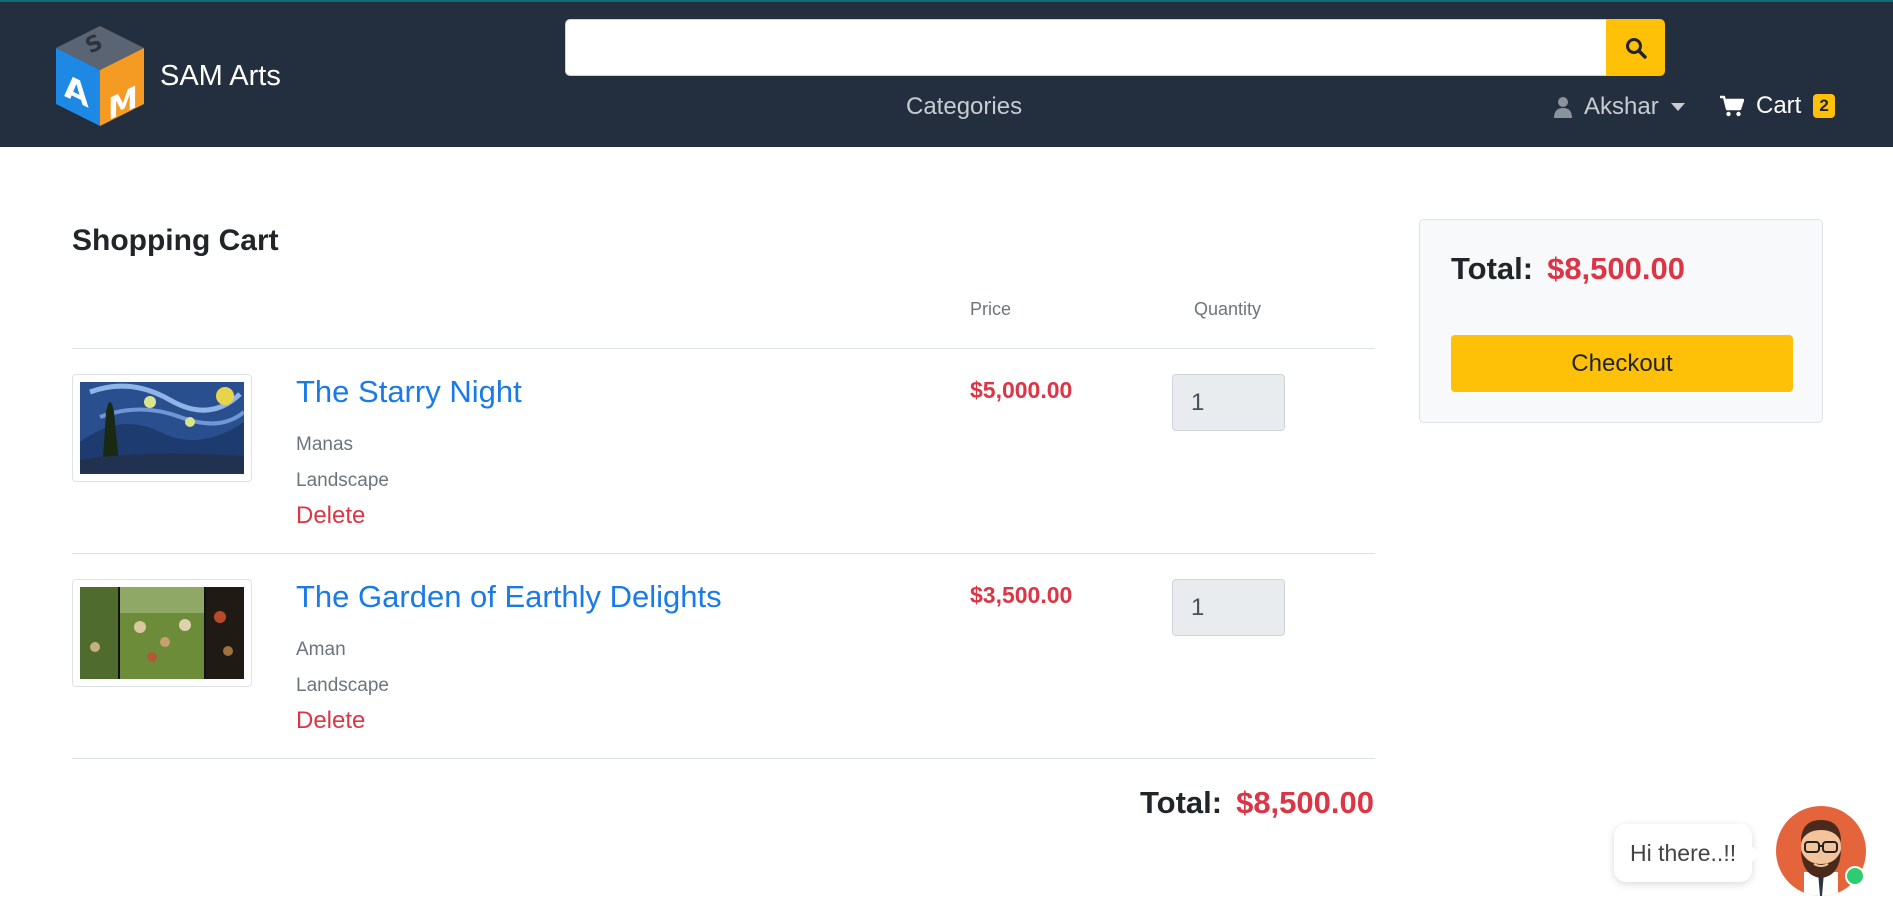 The height and width of the screenshot is (913, 1893). Describe the element at coordinates (175, 240) in the screenshot. I see `page-title: Shopping Cart` at that location.